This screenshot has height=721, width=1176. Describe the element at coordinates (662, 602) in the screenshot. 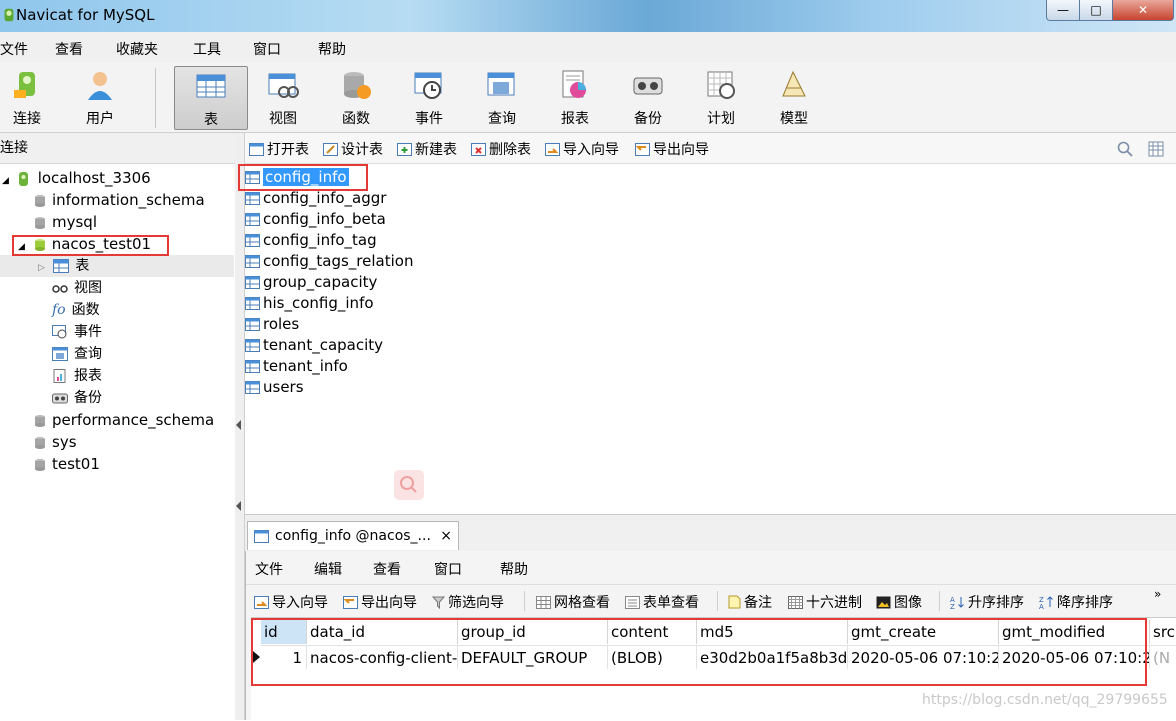

I see `editor-form-view-button: 表单查看` at that location.